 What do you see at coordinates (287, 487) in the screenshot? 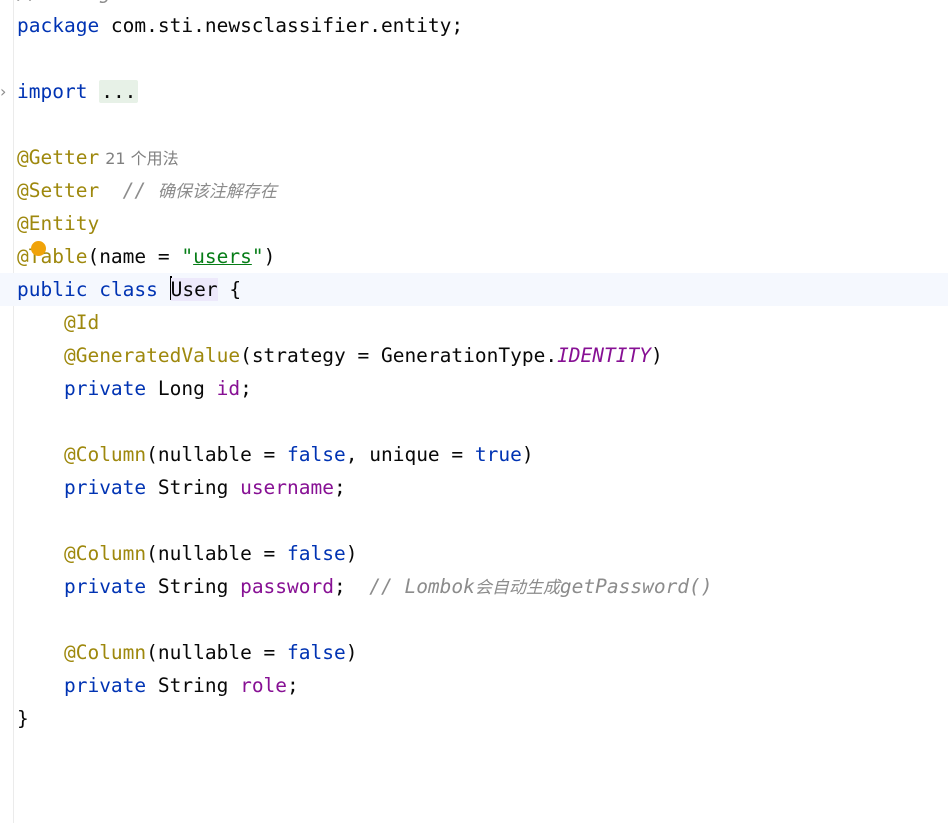
I see `field-name: username` at bounding box center [287, 487].